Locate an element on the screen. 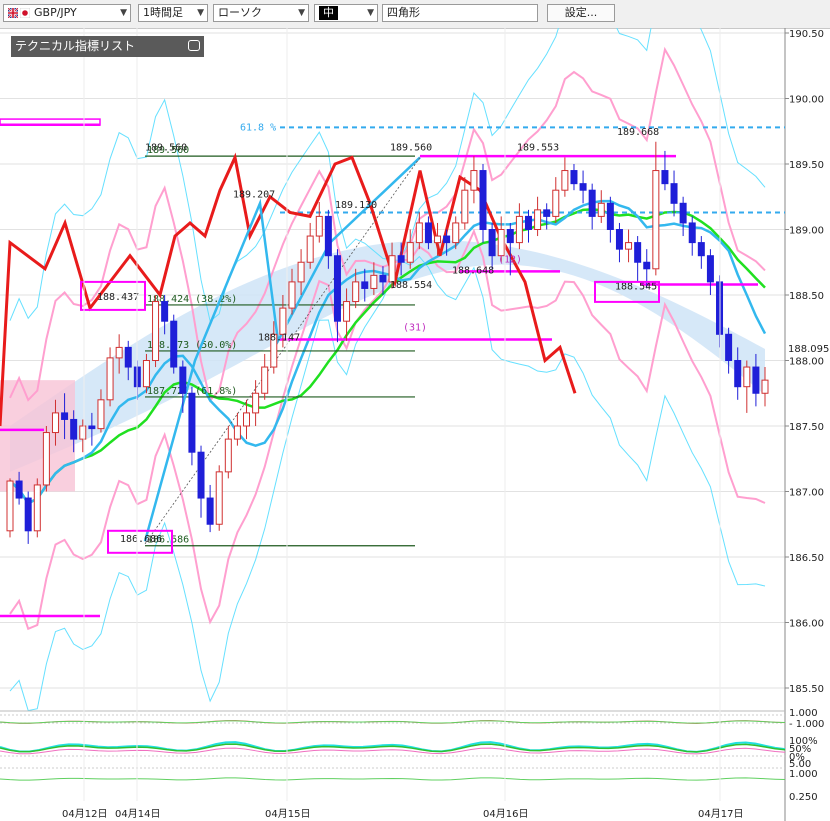 Image resolution: width=830 pixels, height=821 pixels. indicator-list-panel: テクニカル指標リスト is located at coordinates (107, 46).